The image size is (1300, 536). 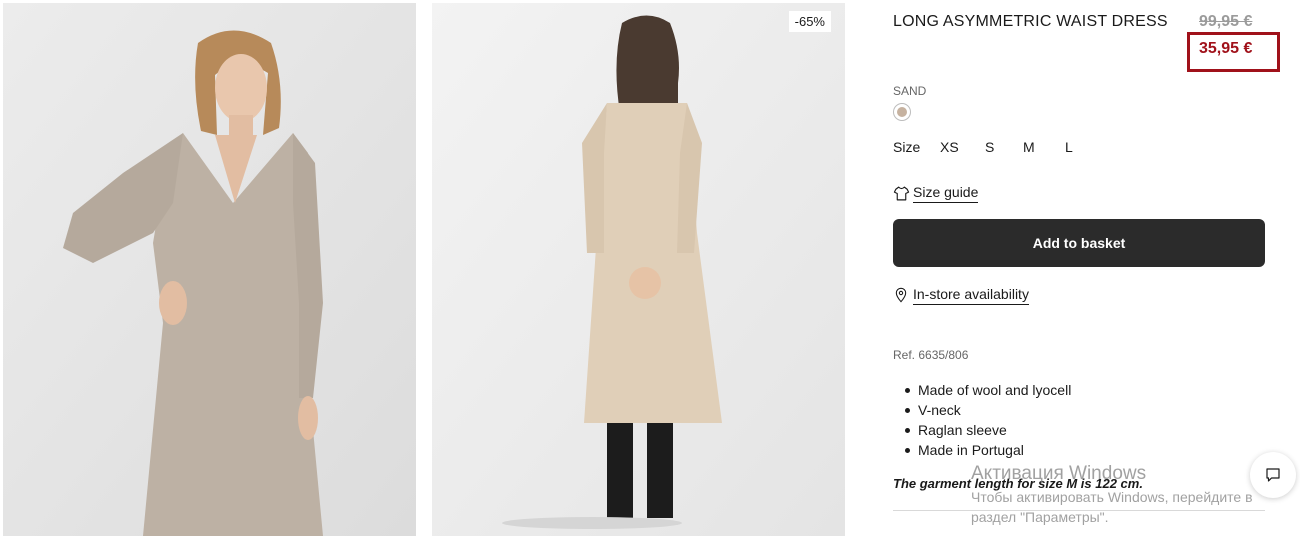 What do you see at coordinates (1069, 147) in the screenshot?
I see `size-option-l: L` at bounding box center [1069, 147].